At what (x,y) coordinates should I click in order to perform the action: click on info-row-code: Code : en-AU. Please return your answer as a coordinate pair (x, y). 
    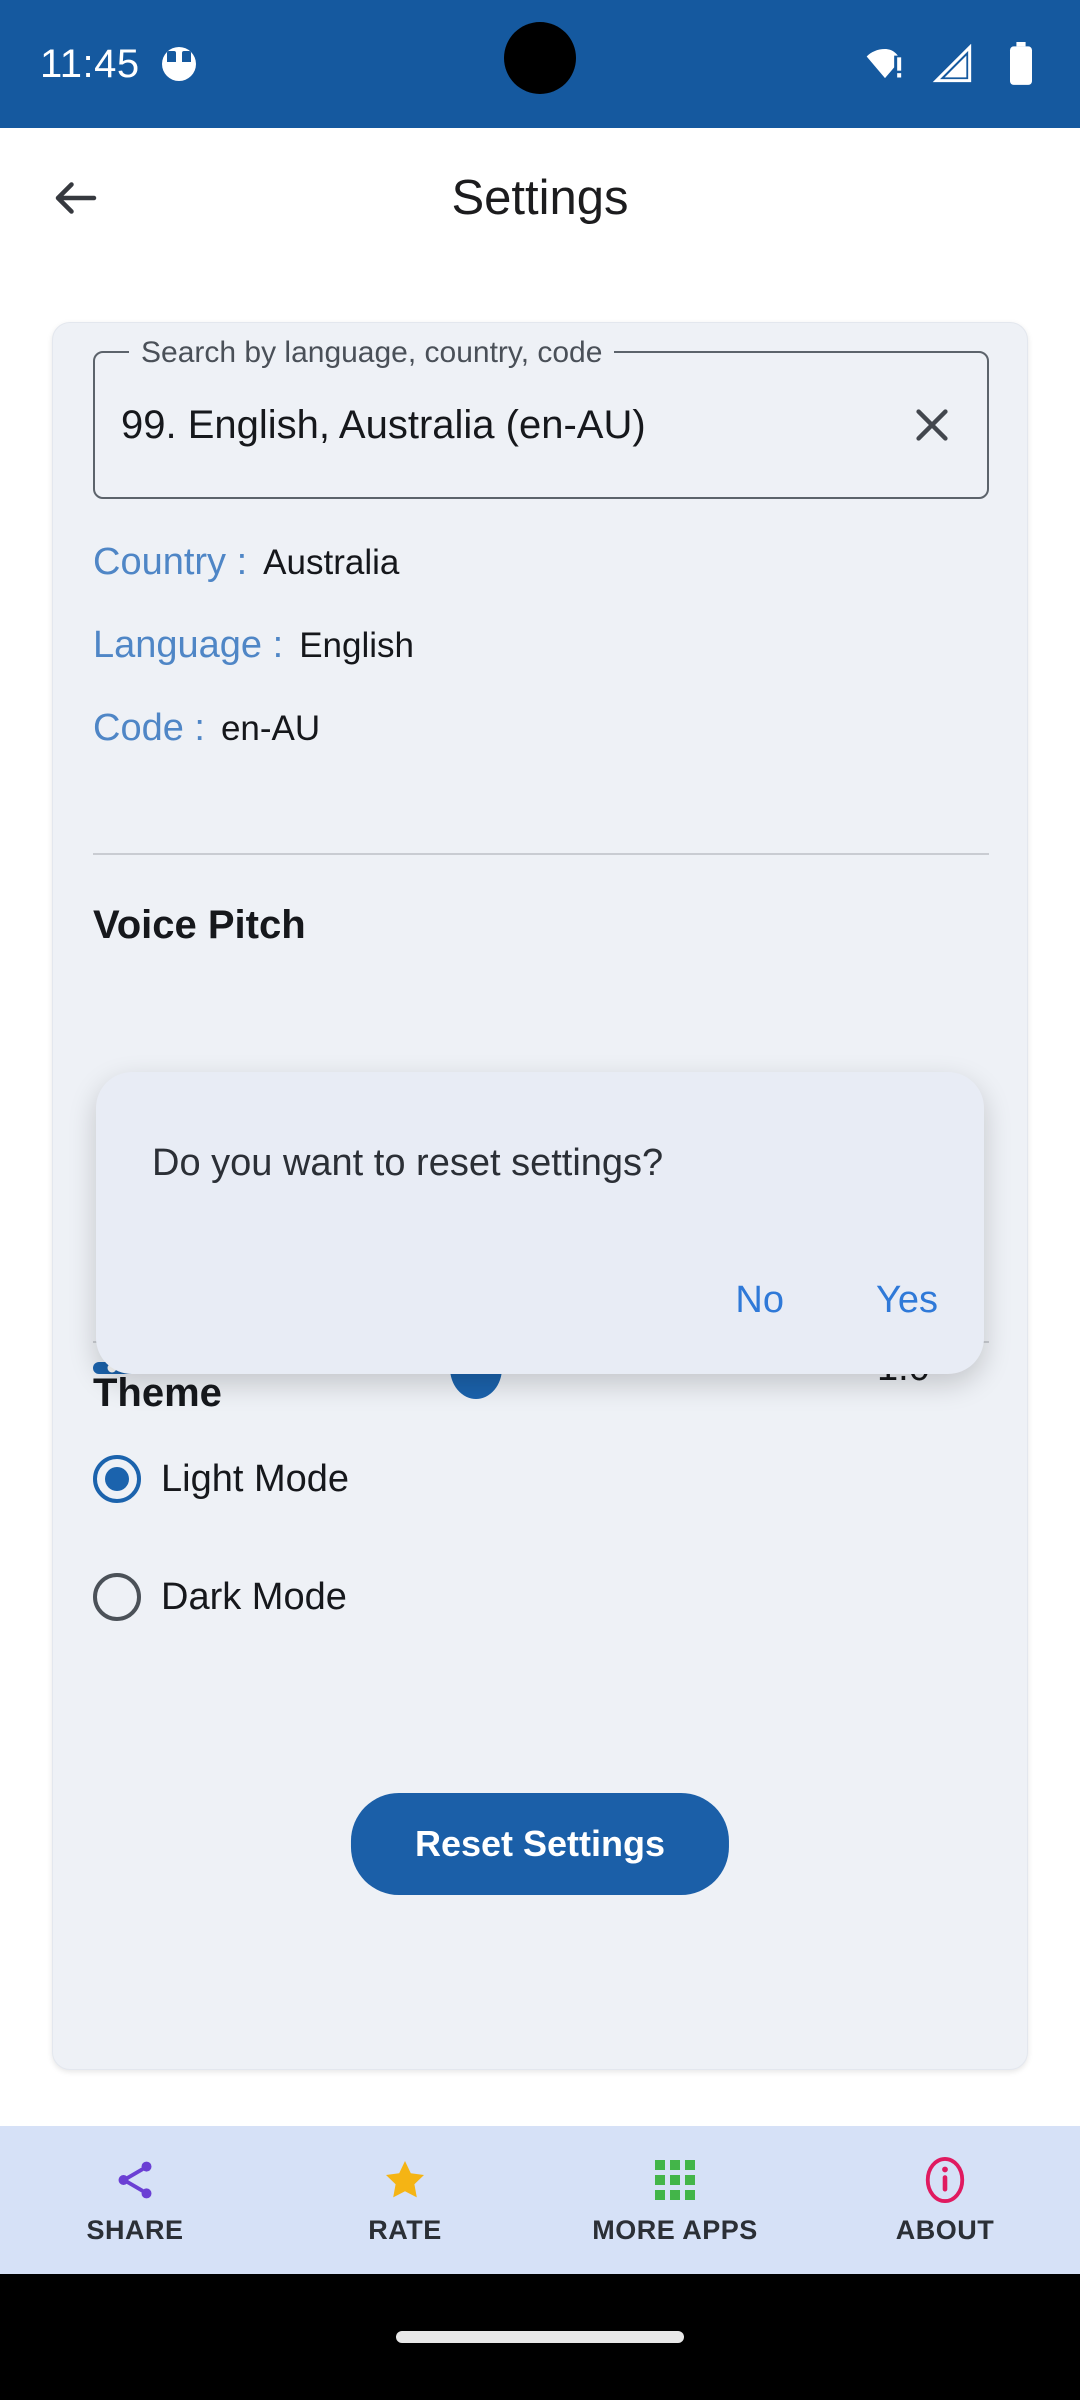
    Looking at the image, I should click on (533, 728).